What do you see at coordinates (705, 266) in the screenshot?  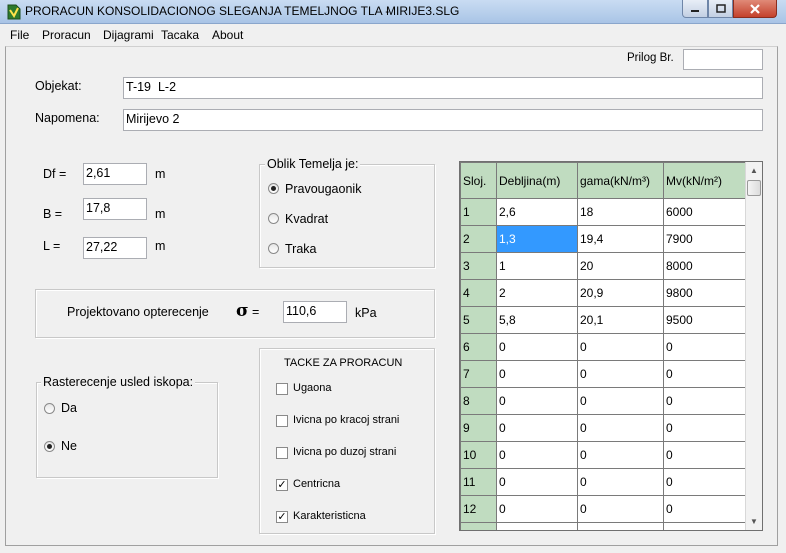 I see `grid-cell-mv: 8000` at bounding box center [705, 266].